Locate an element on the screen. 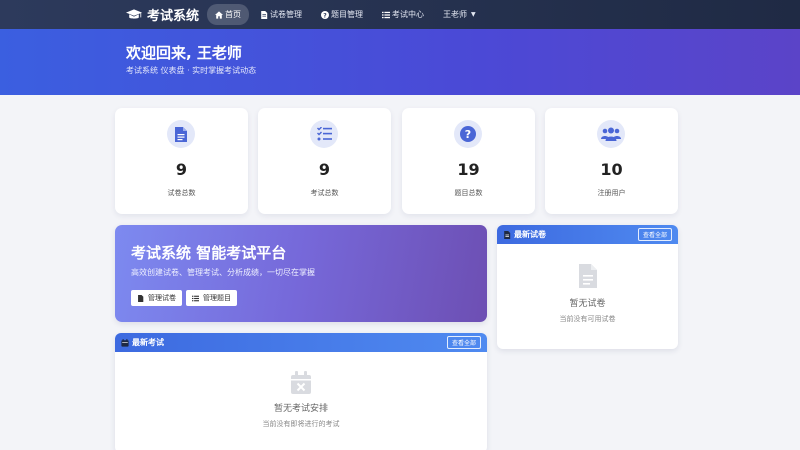 Image resolution: width=800 pixels, height=450 pixels. question-circle-icon: ? is located at coordinates (468, 134).